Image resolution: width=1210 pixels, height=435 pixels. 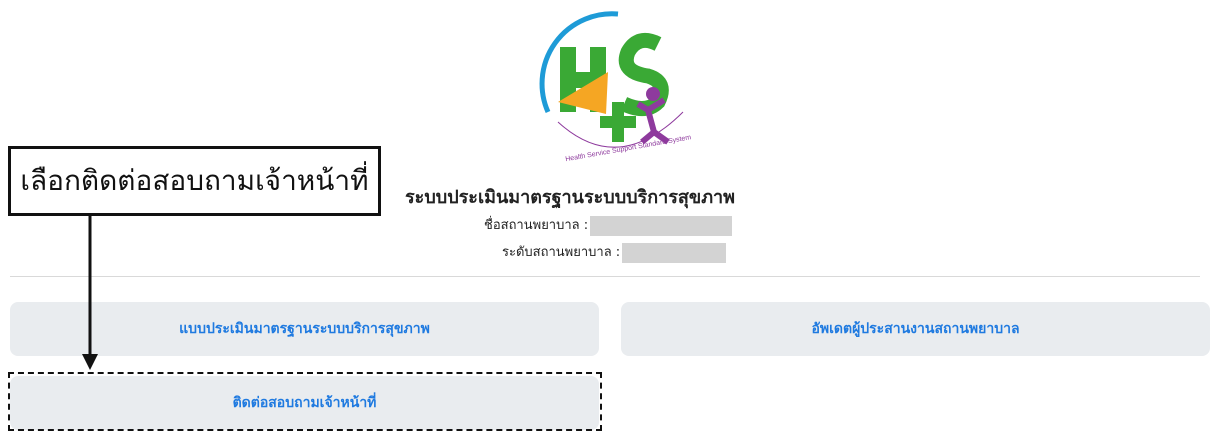 What do you see at coordinates (628, 148) in the screenshot?
I see `logo-tagline: Health Service Support Standard System` at bounding box center [628, 148].